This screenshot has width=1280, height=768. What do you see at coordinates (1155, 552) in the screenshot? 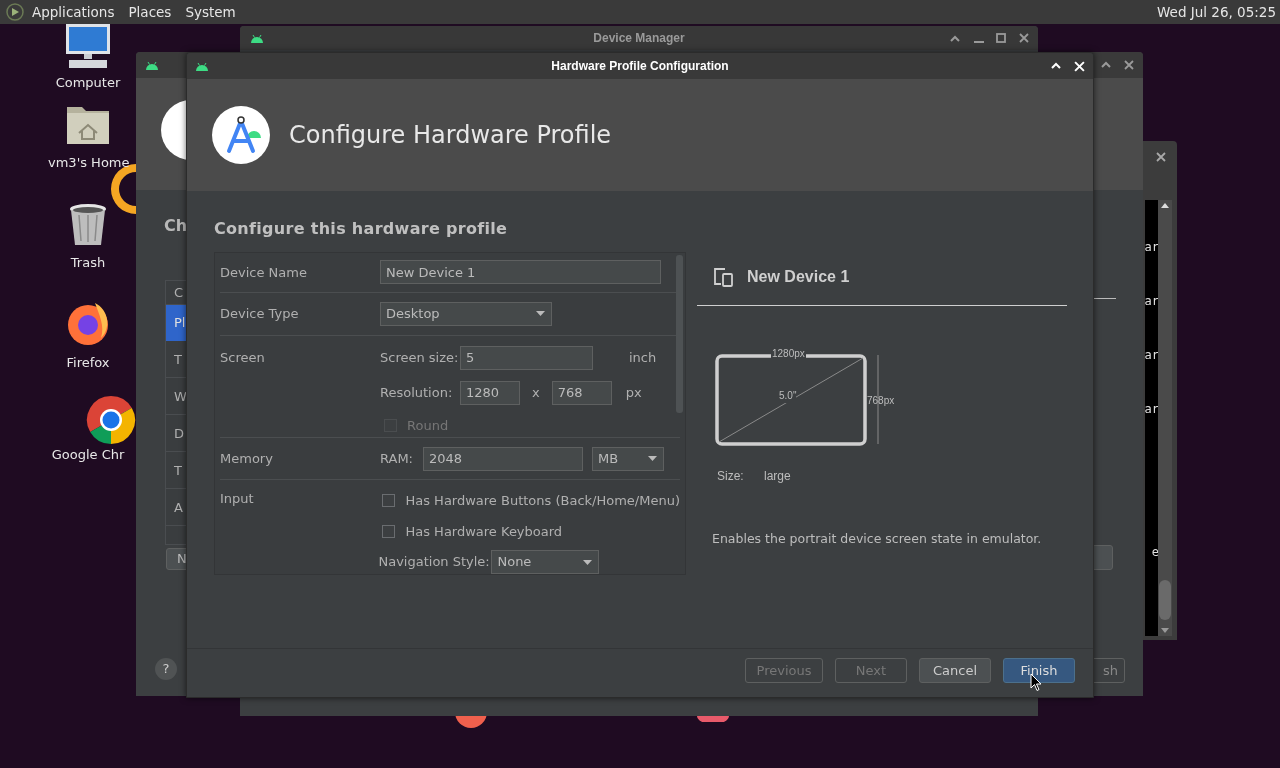
I see `terminal-text: e` at bounding box center [1155, 552].